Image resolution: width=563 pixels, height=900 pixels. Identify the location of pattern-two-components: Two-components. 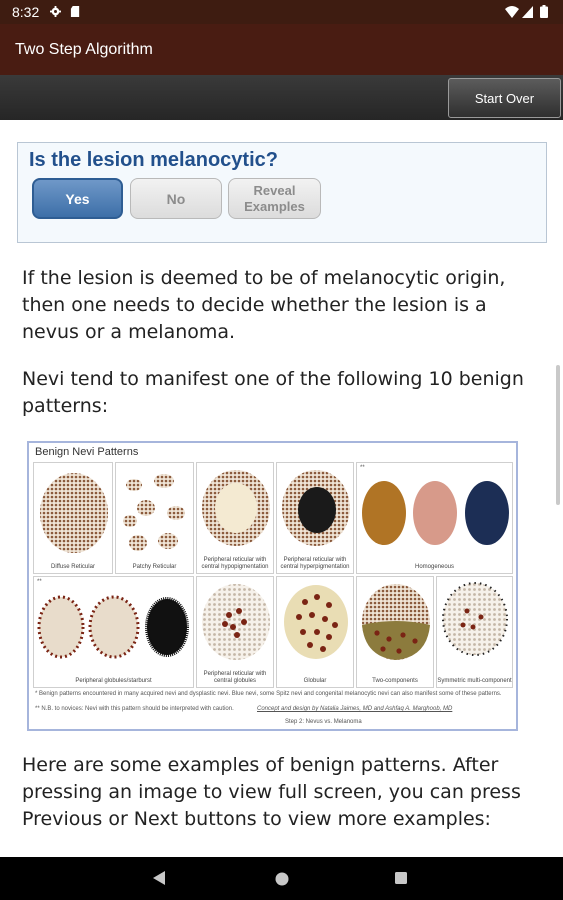
(395, 632).